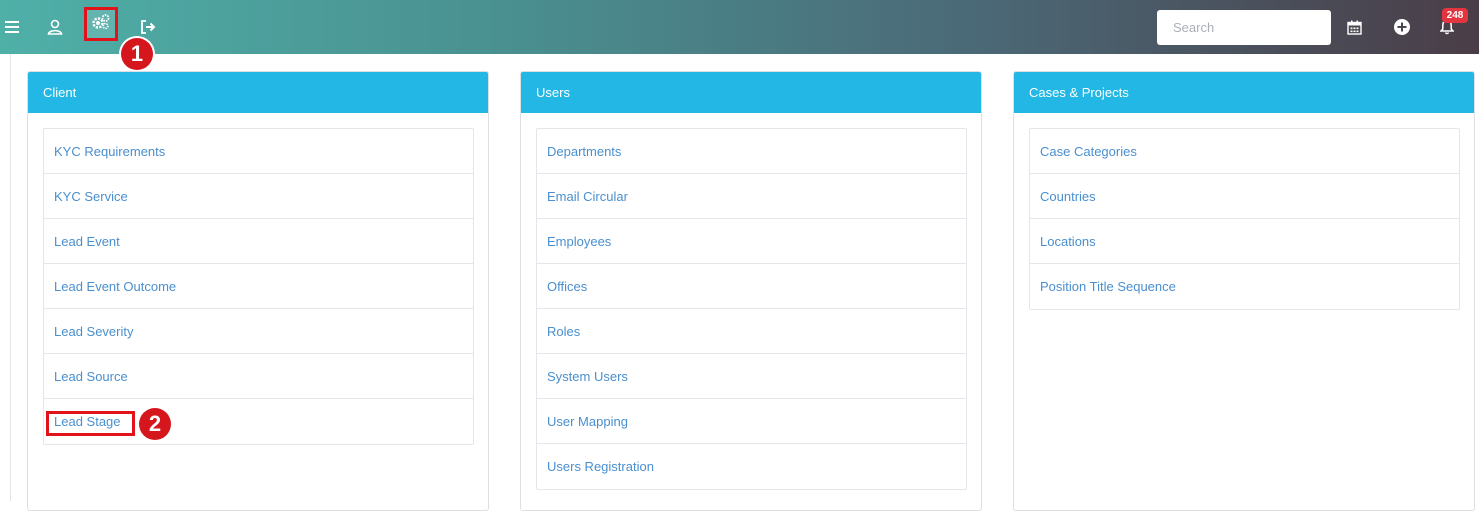 The image size is (1479, 511). Describe the element at coordinates (10, 277) in the screenshot. I see `sidebar-divider` at that location.